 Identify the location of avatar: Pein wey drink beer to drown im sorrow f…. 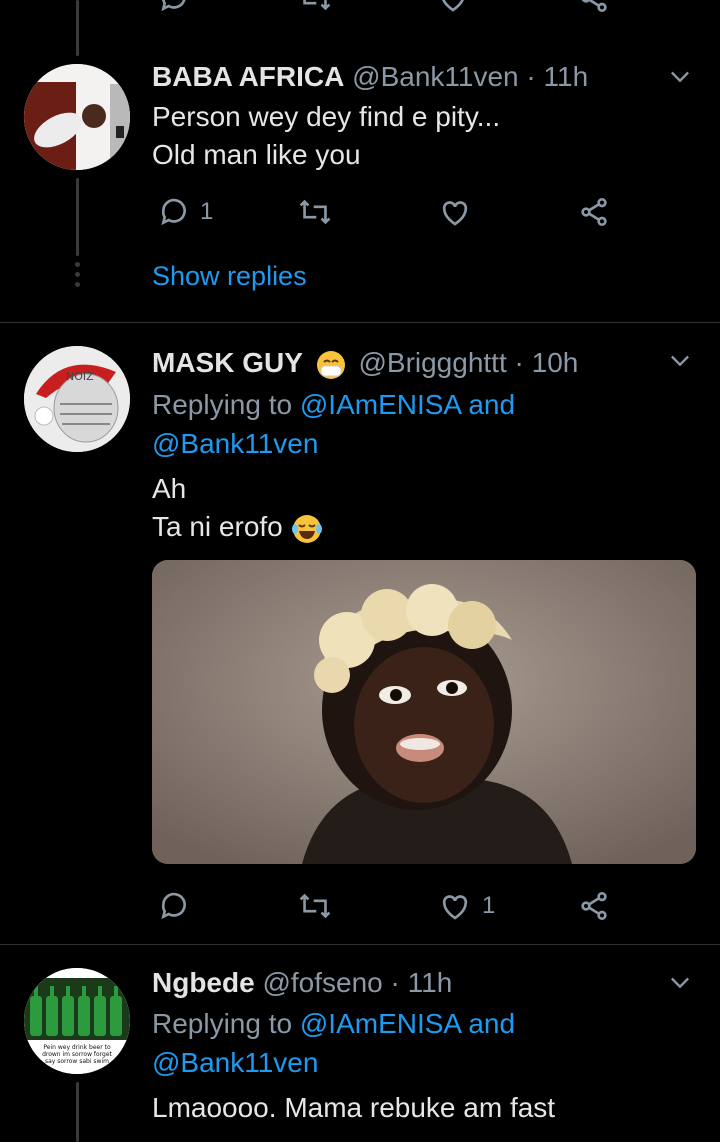
(77, 1021).